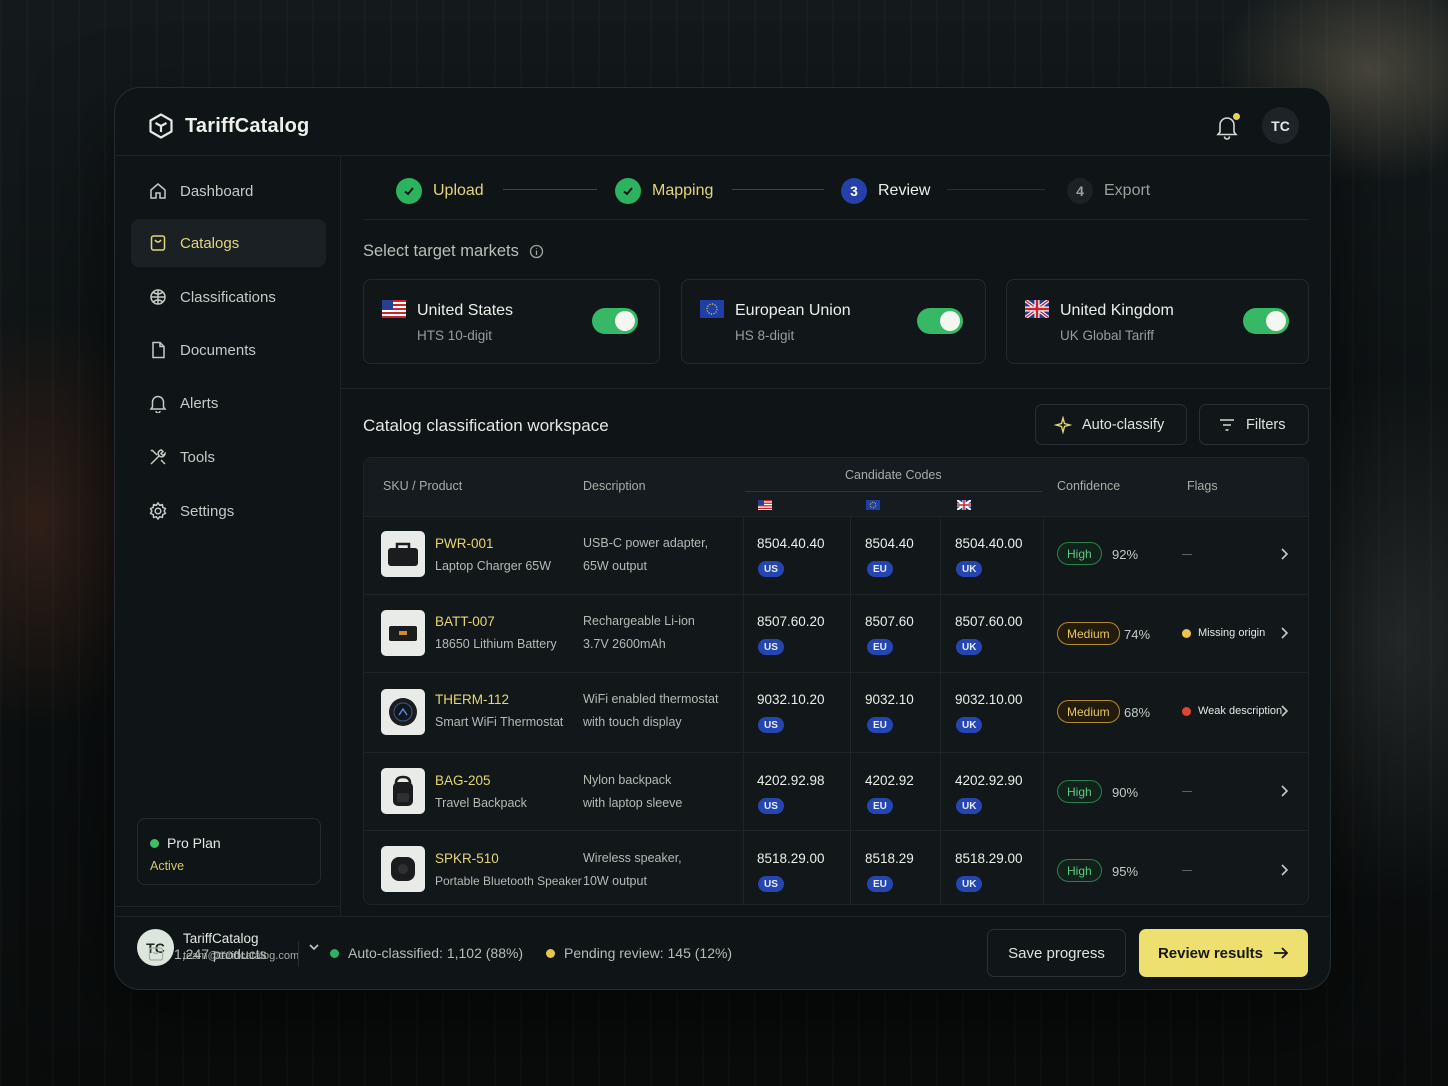 This screenshot has height=1086, width=1448. What do you see at coordinates (791, 621) in the screenshot?
I see `code-us: 8507.60.20` at bounding box center [791, 621].